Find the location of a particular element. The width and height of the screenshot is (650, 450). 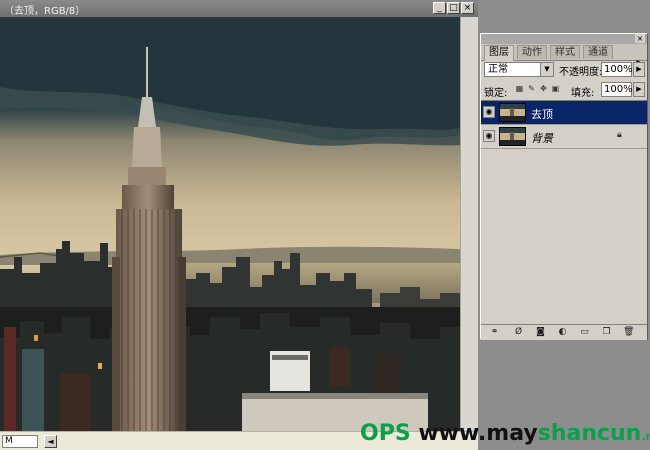

trash-icon: 🗑︎ is located at coordinates (628, 332).